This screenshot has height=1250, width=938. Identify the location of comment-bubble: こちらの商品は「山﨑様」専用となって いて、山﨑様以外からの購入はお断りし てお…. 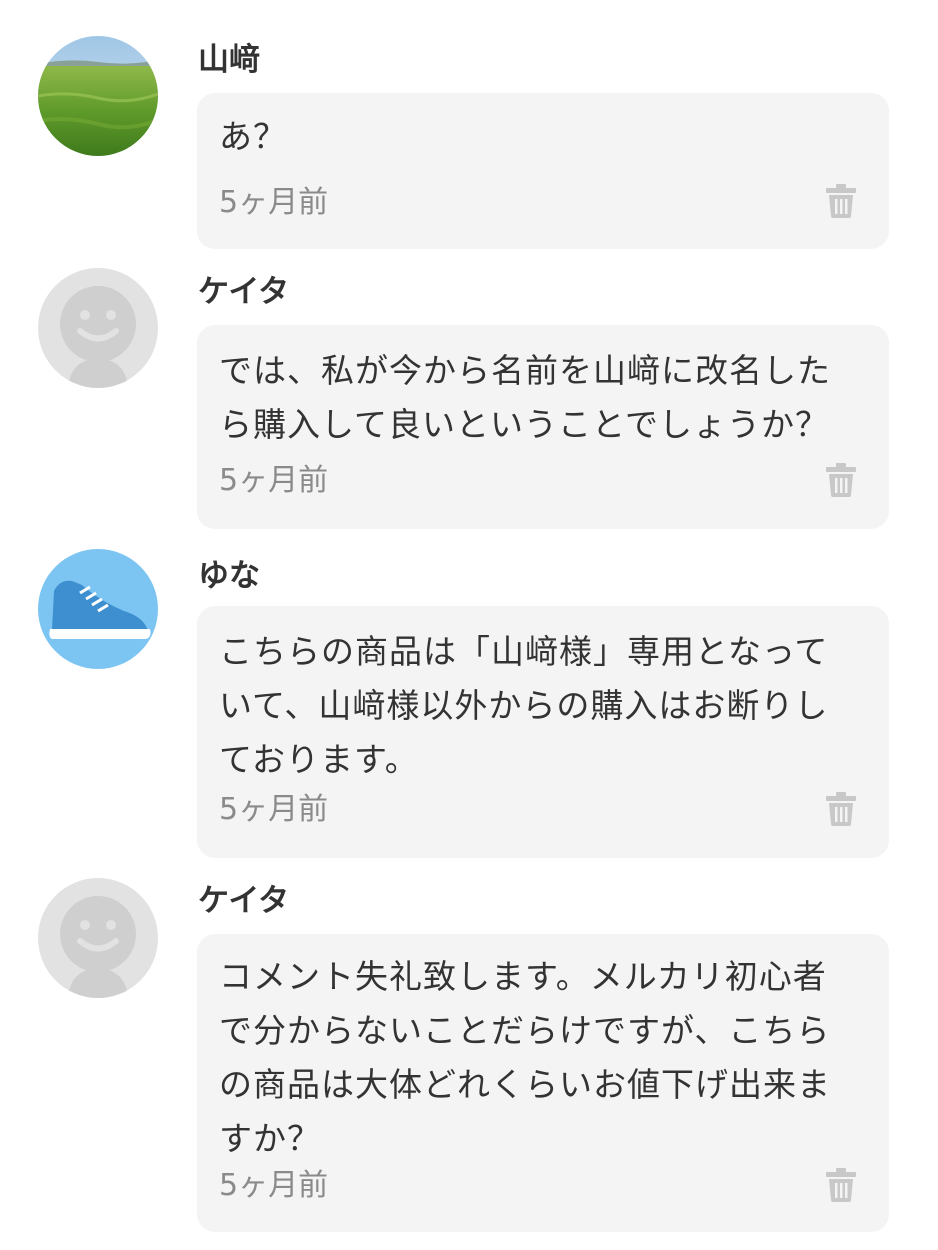
(543, 732).